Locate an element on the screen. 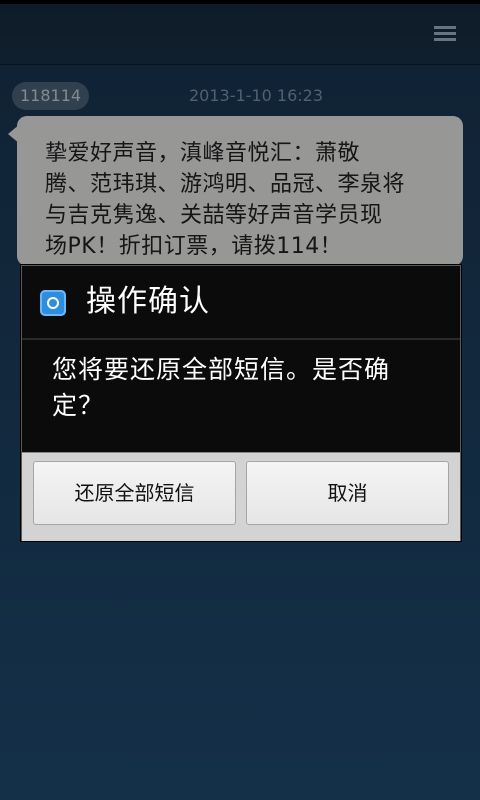 Image resolution: width=480 pixels, height=800 pixels. cancel-button: 取消 is located at coordinates (347, 493).